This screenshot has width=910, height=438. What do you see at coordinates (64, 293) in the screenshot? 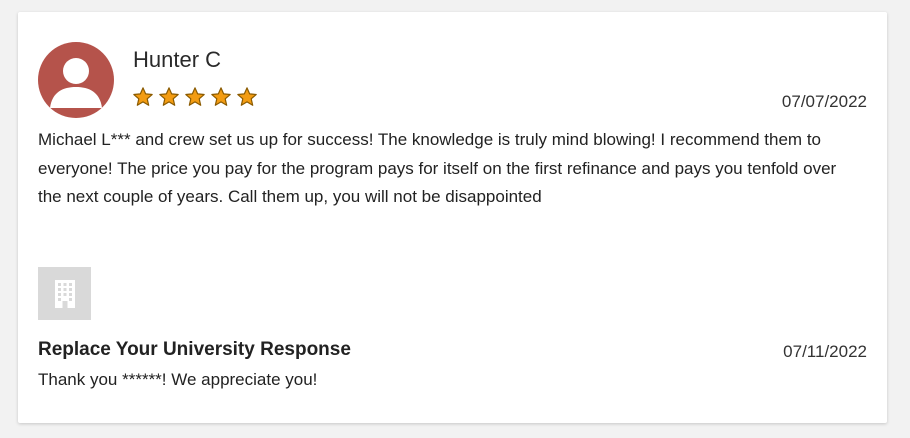
I see `building-icon` at bounding box center [64, 293].